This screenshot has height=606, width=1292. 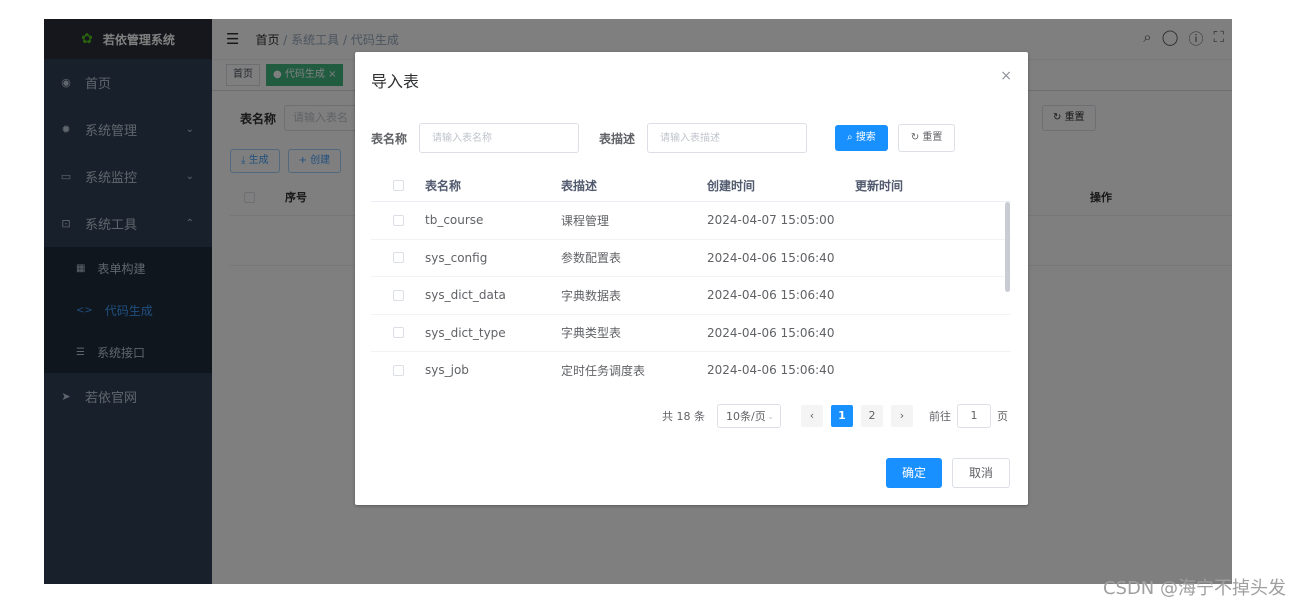 What do you see at coordinates (872, 416) in the screenshot?
I see `page-button-2: 2` at bounding box center [872, 416].